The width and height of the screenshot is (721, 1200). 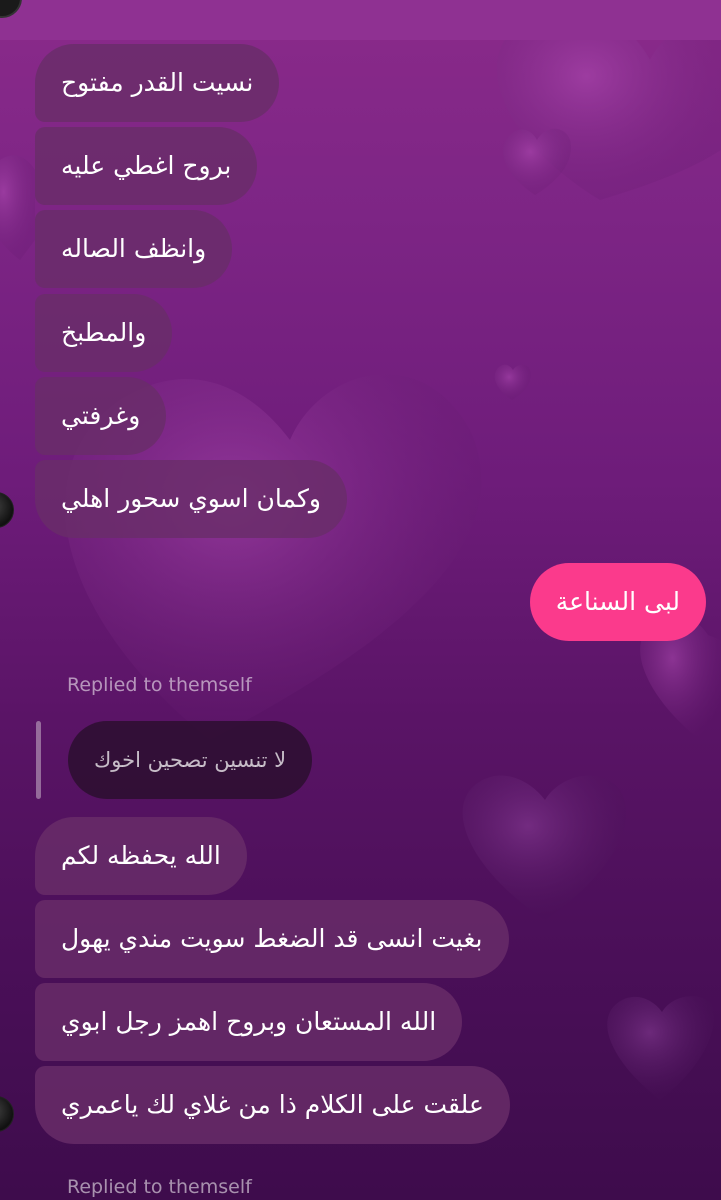 I want to click on message-bubble: والمطبخ, so click(x=104, y=333).